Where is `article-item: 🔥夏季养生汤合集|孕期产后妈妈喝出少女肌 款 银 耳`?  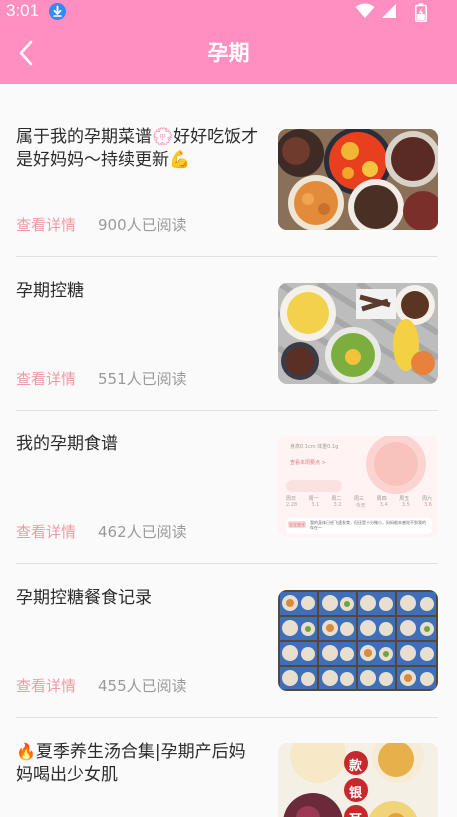
article-item: 🔥夏季养生汤合集|孕期产后妈妈喝出少女肌 款 银 耳 is located at coordinates (227, 757).